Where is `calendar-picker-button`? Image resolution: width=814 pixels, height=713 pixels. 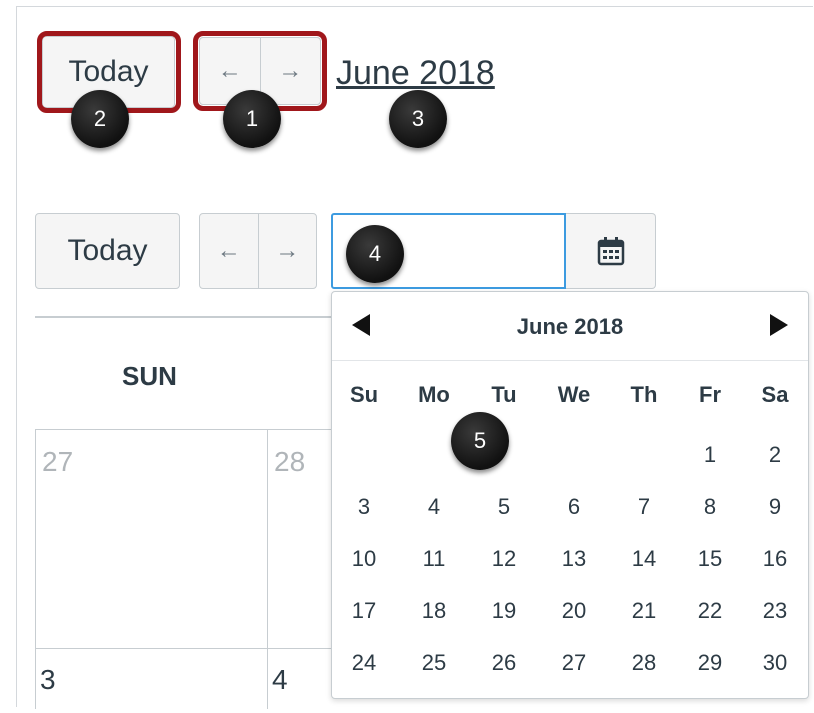
calendar-picker-button is located at coordinates (611, 251).